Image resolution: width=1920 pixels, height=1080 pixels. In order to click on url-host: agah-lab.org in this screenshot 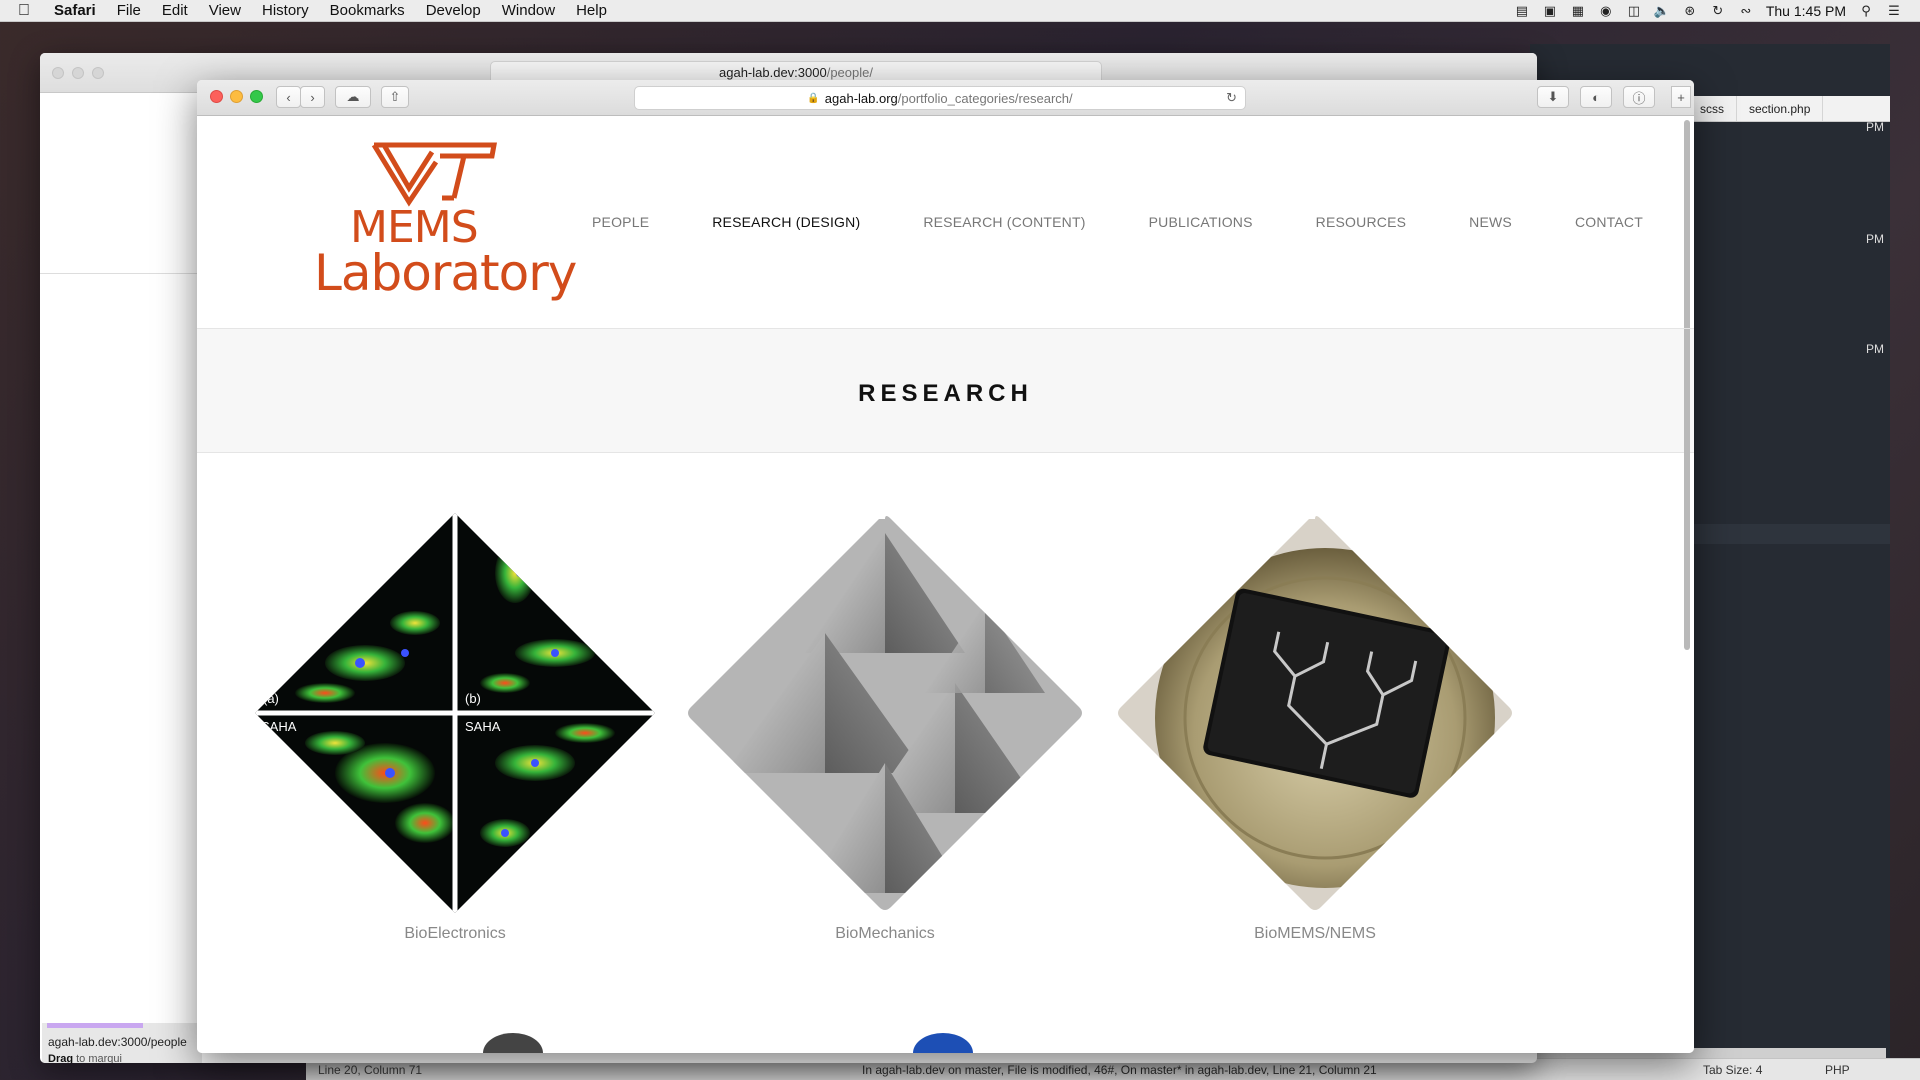, I will do `click(861, 98)`.